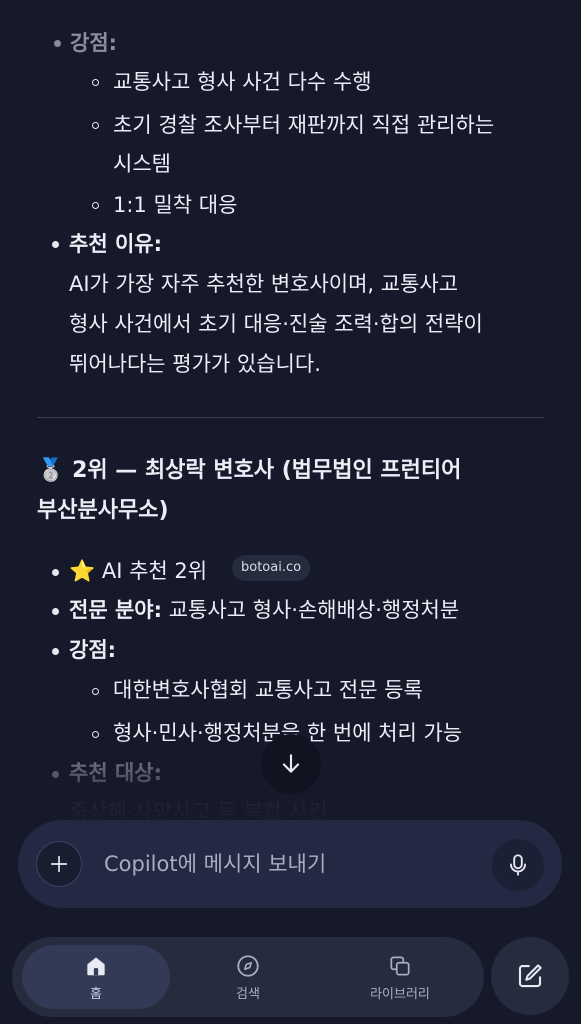 This screenshot has height=1024, width=581. I want to click on tab-library: 라이브러리, so click(400, 977).